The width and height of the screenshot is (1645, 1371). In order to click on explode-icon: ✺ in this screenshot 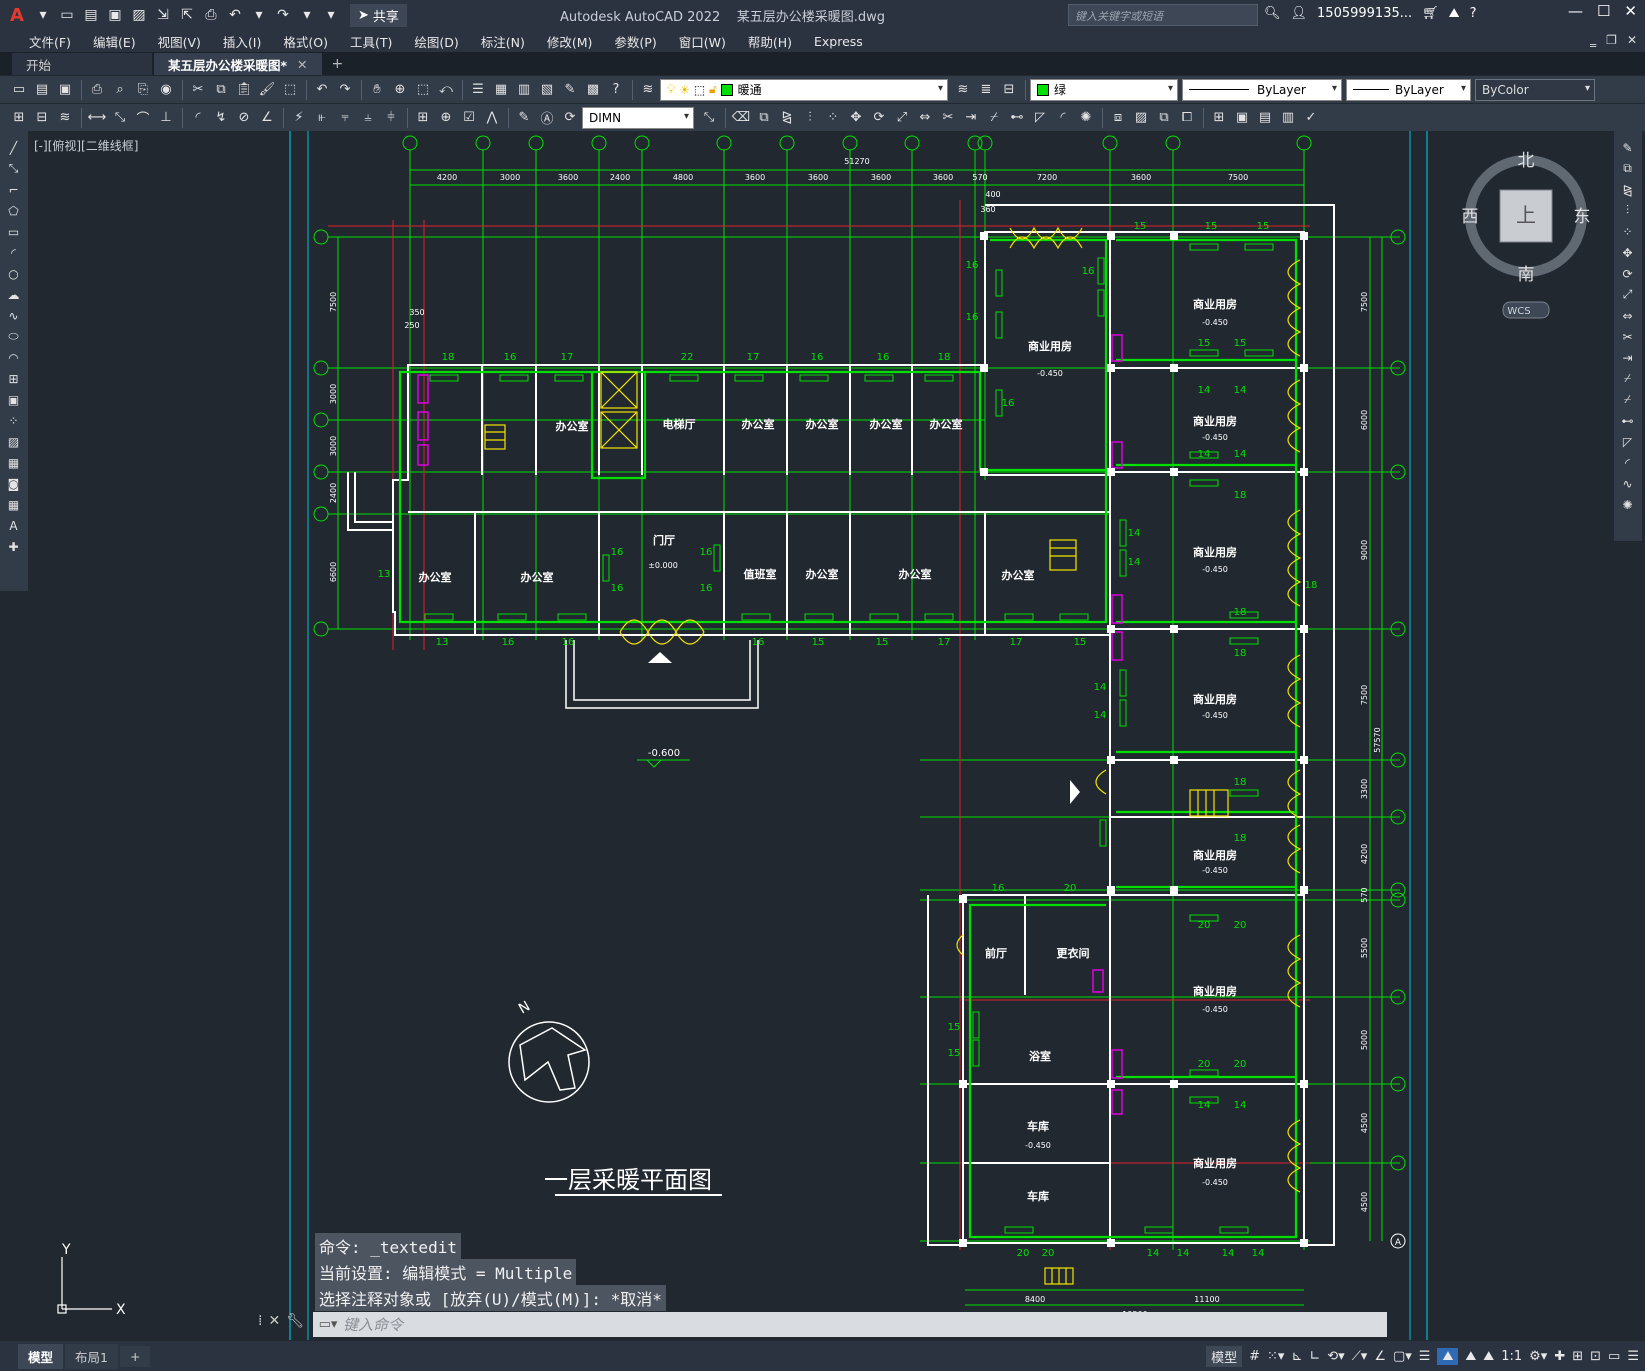, I will do `click(1086, 118)`.